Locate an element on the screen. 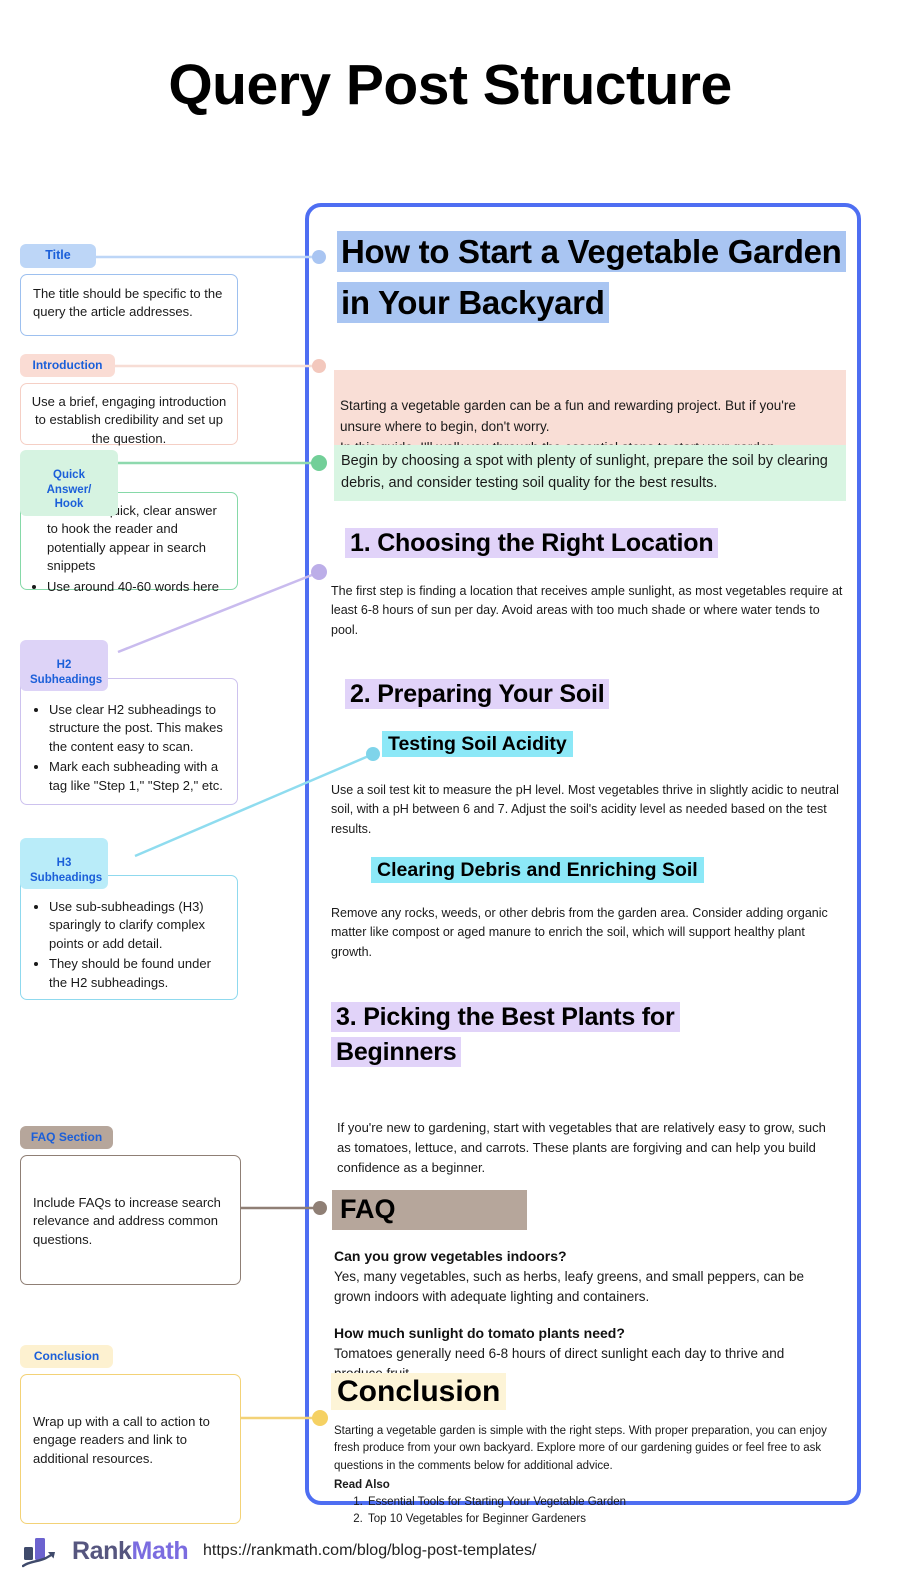 The width and height of the screenshot is (900, 1587). rankmath-logo-icon is located at coordinates (38, 1553).